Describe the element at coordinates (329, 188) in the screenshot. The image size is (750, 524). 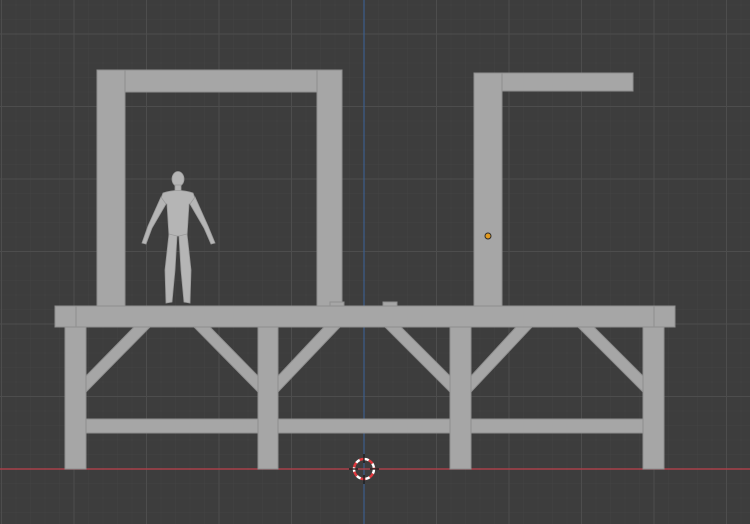
I see `frame-left-post-right` at that location.